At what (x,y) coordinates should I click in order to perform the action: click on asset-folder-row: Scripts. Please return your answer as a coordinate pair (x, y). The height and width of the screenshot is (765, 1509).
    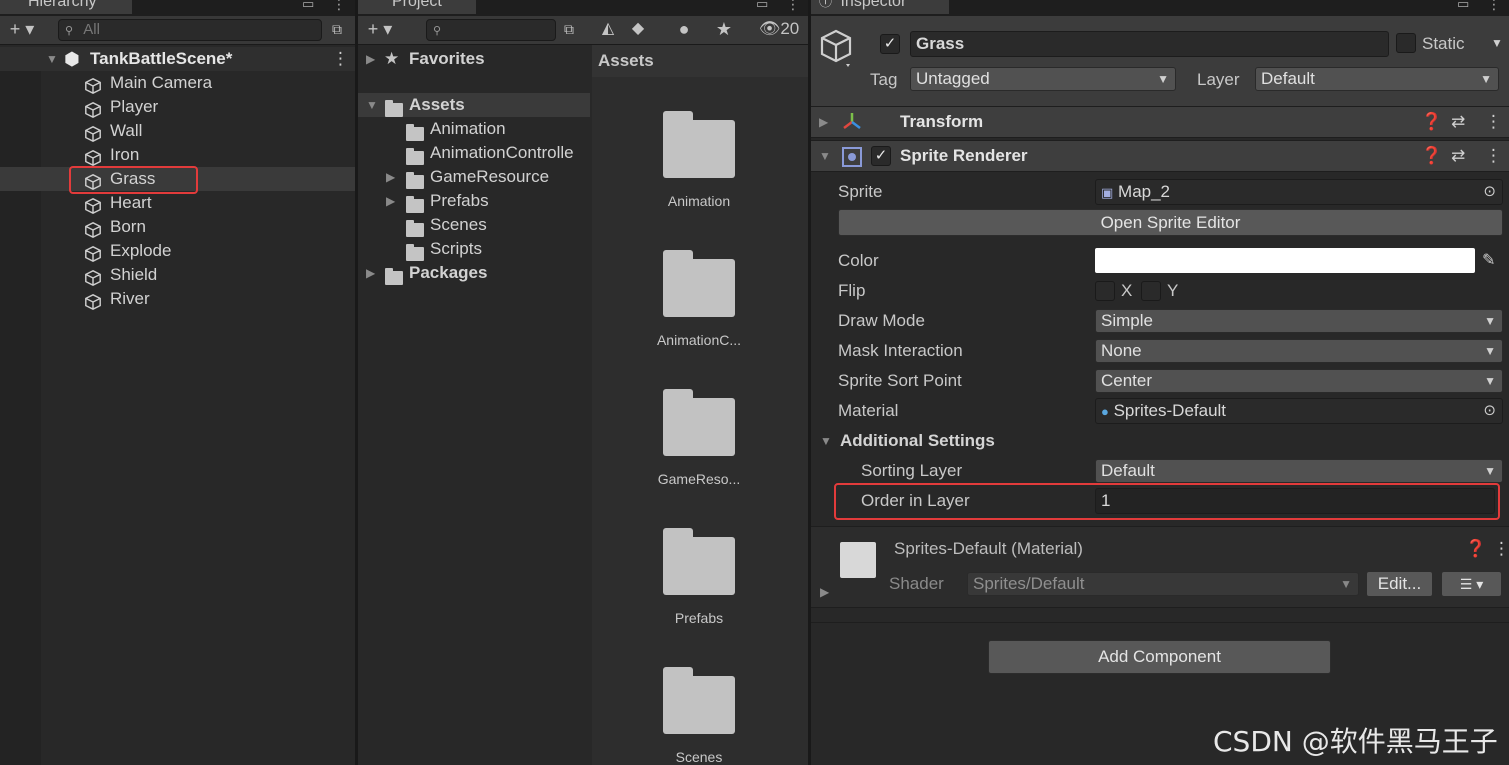
    Looking at the image, I should click on (474, 249).